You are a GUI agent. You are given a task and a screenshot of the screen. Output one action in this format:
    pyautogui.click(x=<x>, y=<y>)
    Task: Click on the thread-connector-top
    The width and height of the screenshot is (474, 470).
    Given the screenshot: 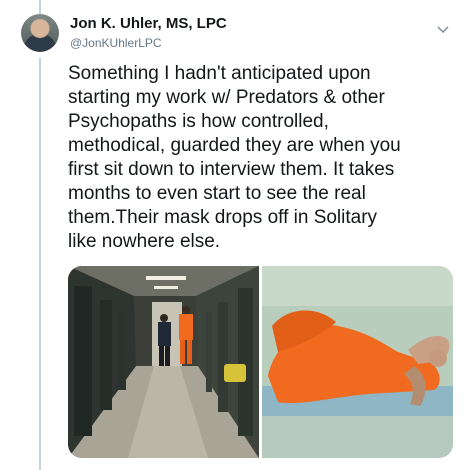 What is the action you would take?
    pyautogui.click(x=40, y=7)
    